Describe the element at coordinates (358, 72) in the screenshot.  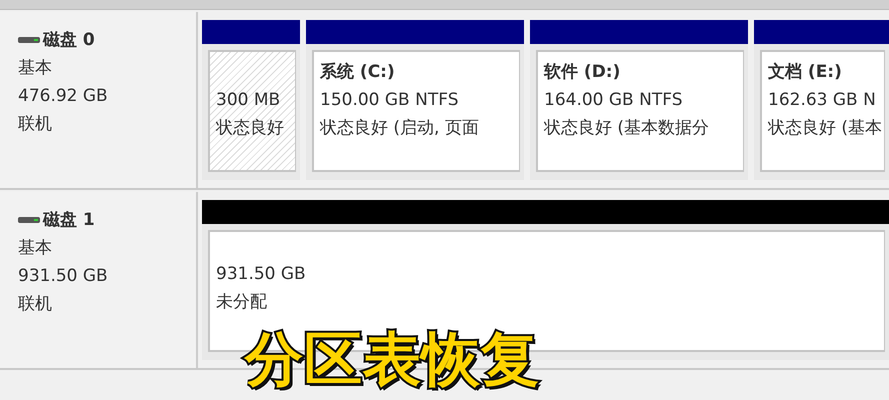
I see `partition-title: 系统 (C:)` at that location.